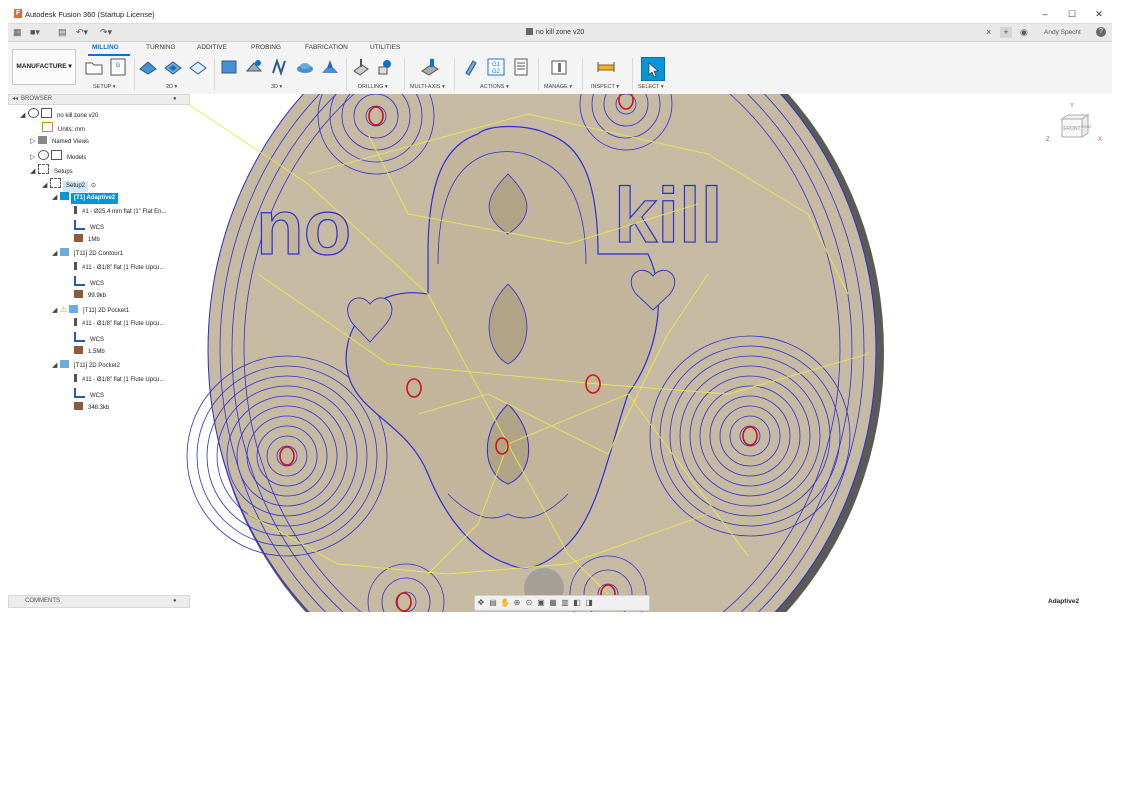 The width and height of the screenshot is (1123, 794). What do you see at coordinates (1071, 129) in the screenshot?
I see `view-cube-front: FRONT` at bounding box center [1071, 129].